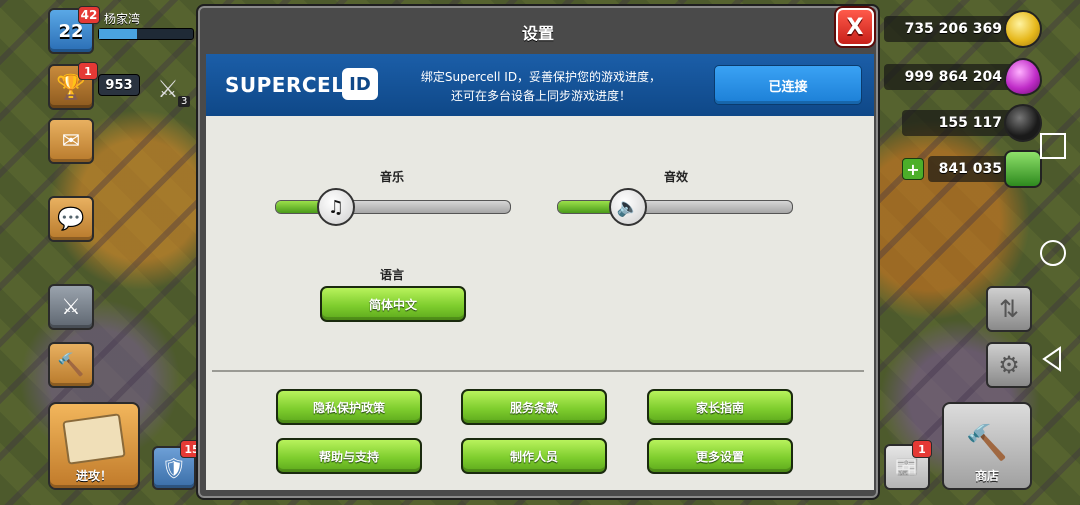 Image resolution: width=1080 pixels, height=505 pixels. I want to click on help-support-button: 帮助与支持, so click(349, 456).